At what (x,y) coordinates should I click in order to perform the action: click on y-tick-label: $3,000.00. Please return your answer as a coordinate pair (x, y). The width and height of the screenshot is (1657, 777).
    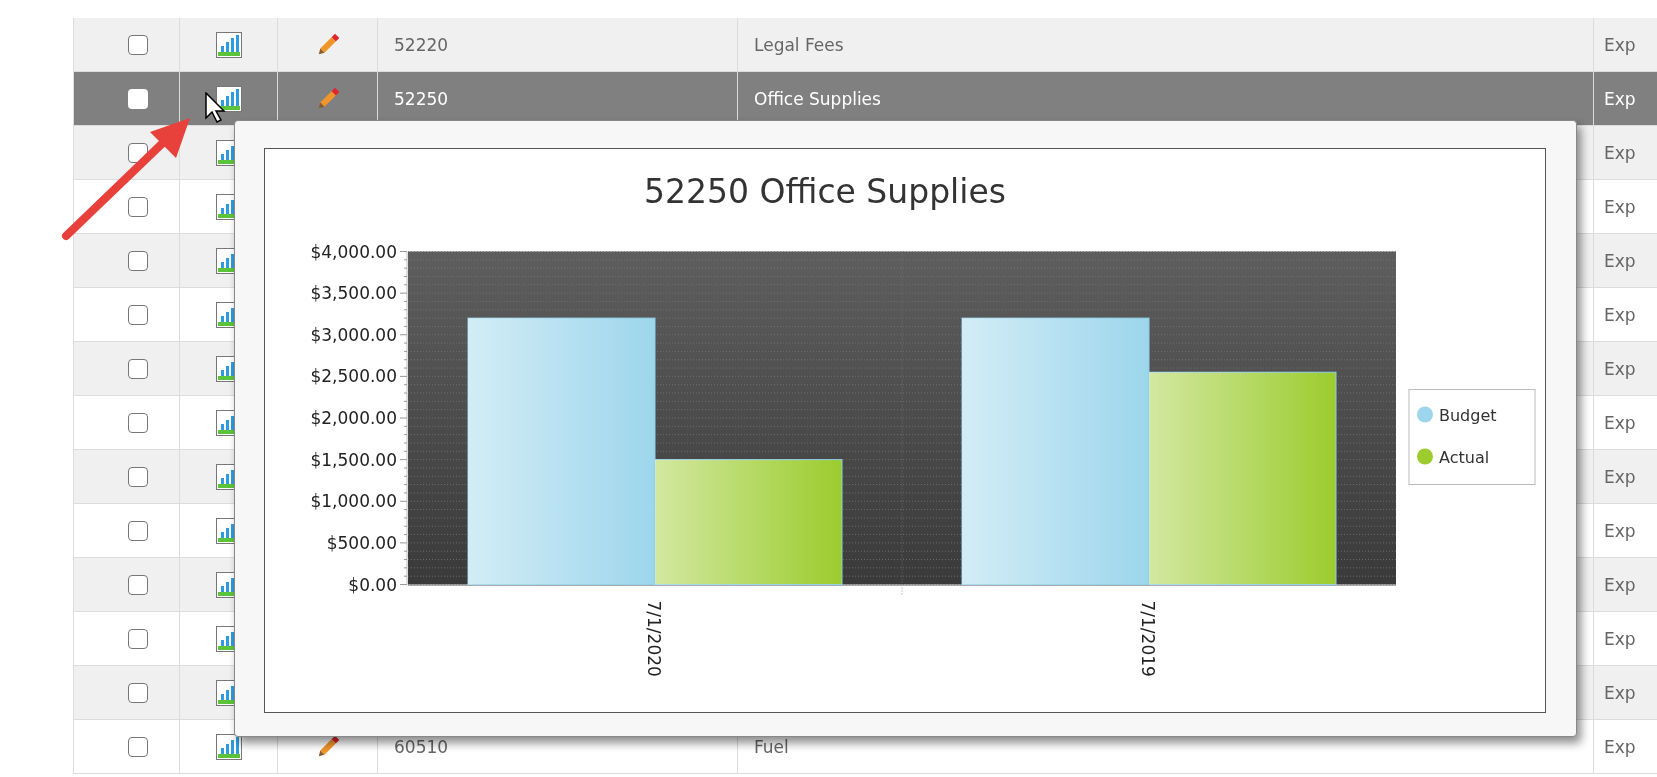
    Looking at the image, I should click on (353, 334).